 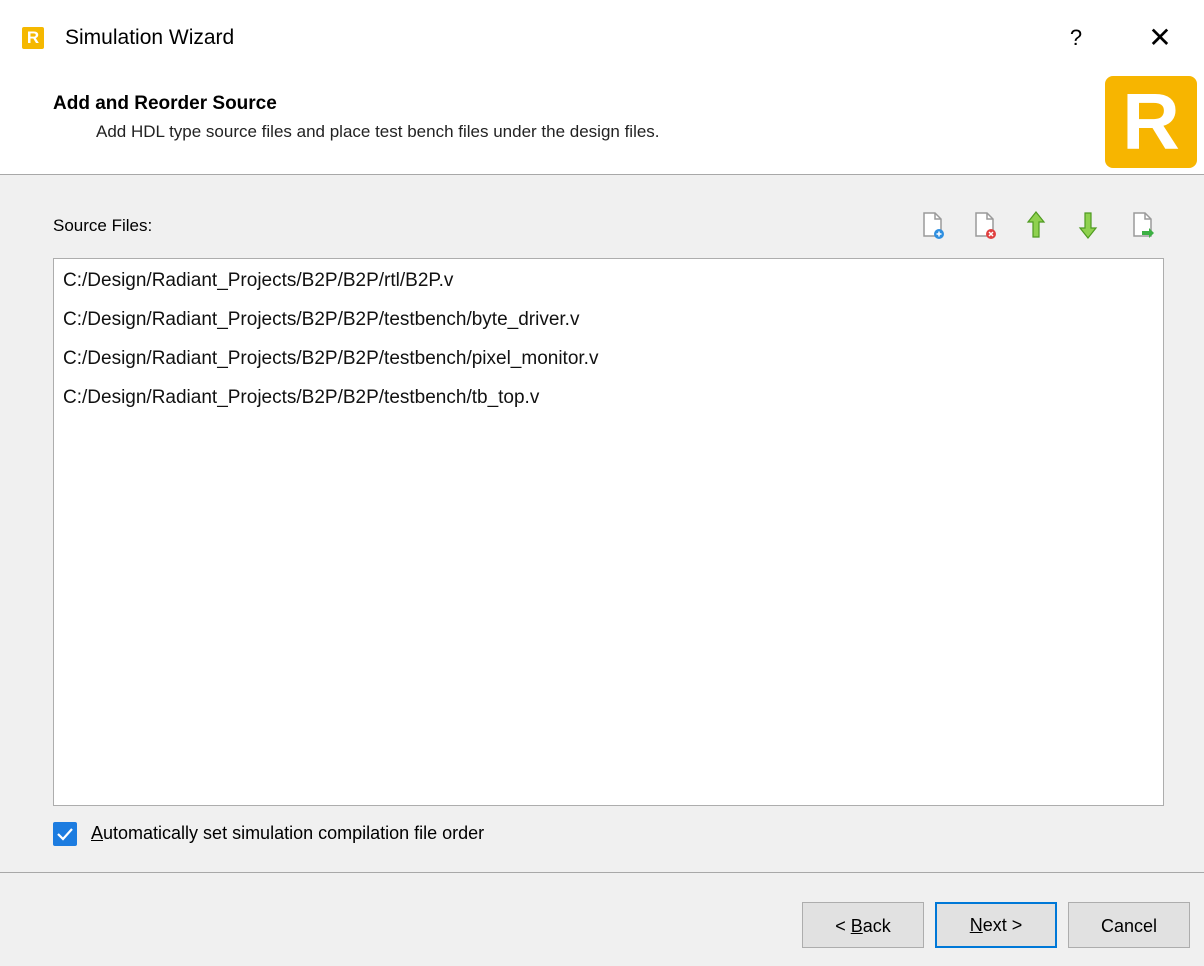 What do you see at coordinates (1076, 38) in the screenshot?
I see `help-button: ?` at bounding box center [1076, 38].